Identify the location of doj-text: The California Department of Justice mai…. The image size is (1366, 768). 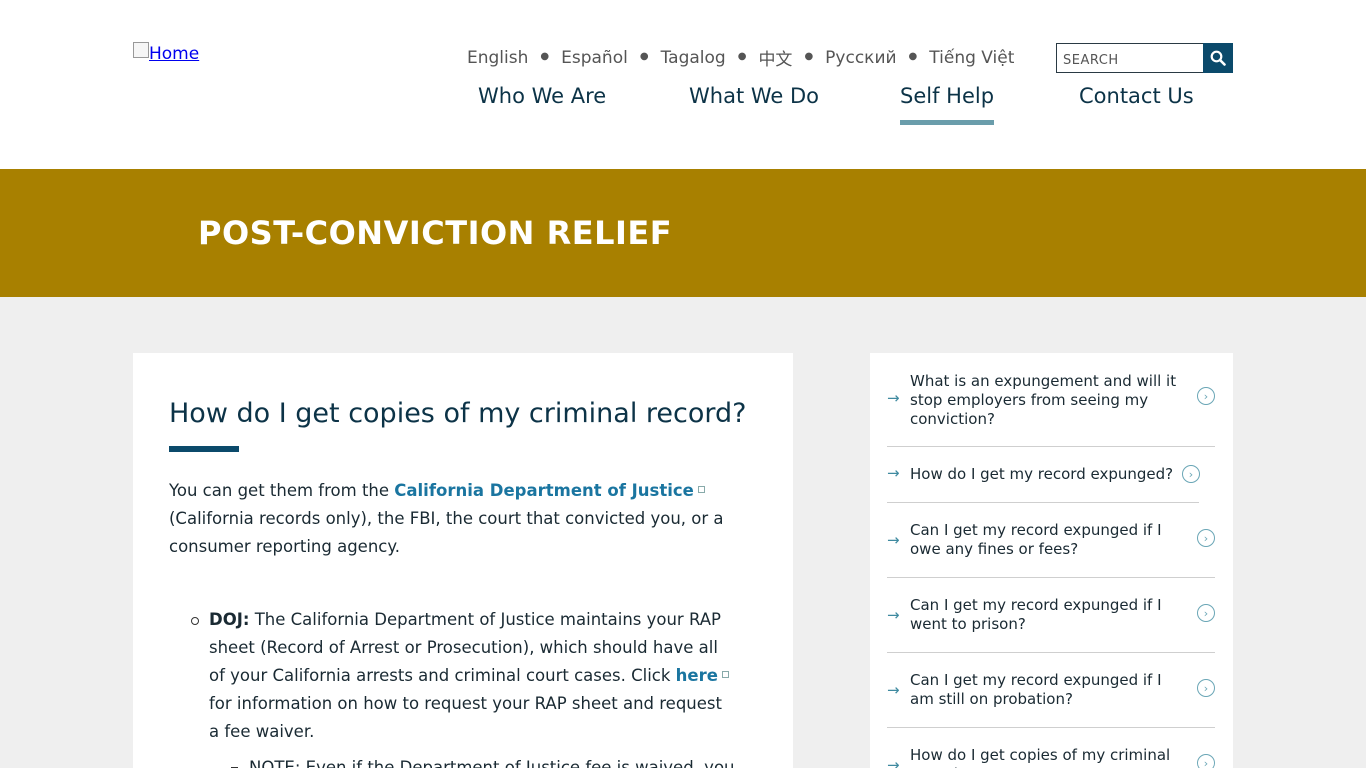
(465, 647).